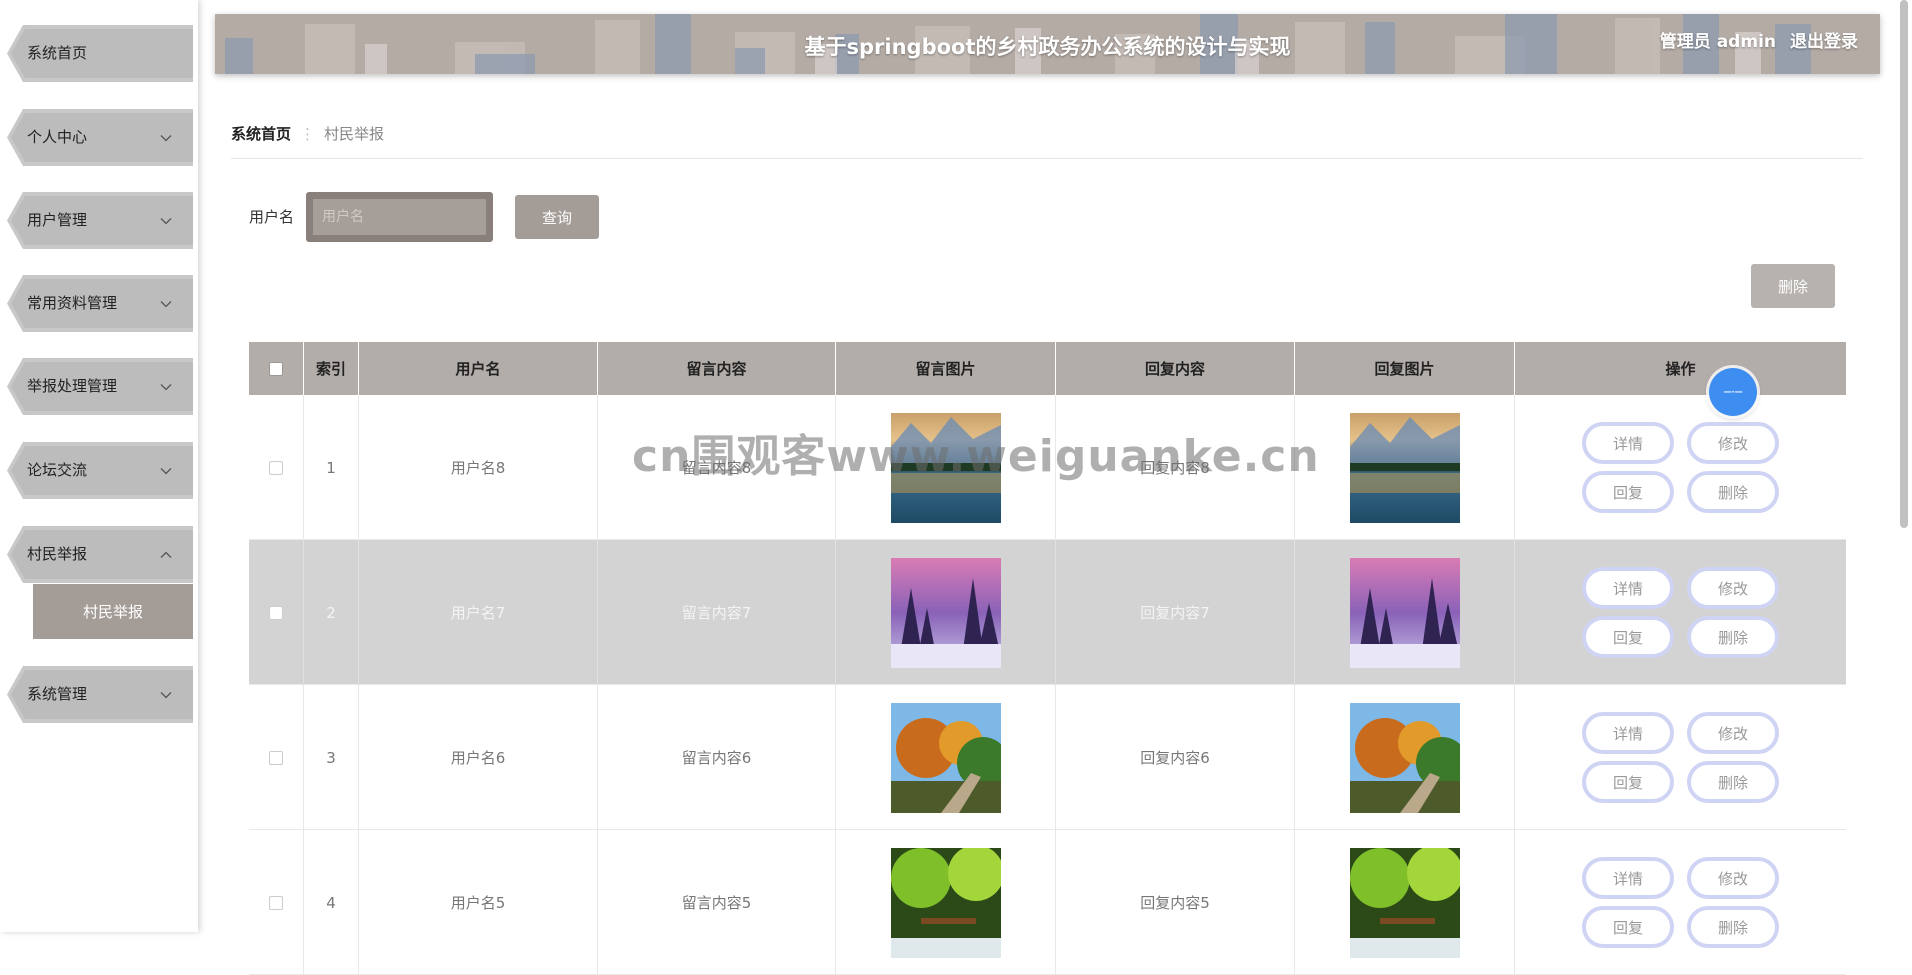 The width and height of the screenshot is (1912, 975). What do you see at coordinates (166, 554) in the screenshot?
I see `chevron-up-icon` at bounding box center [166, 554].